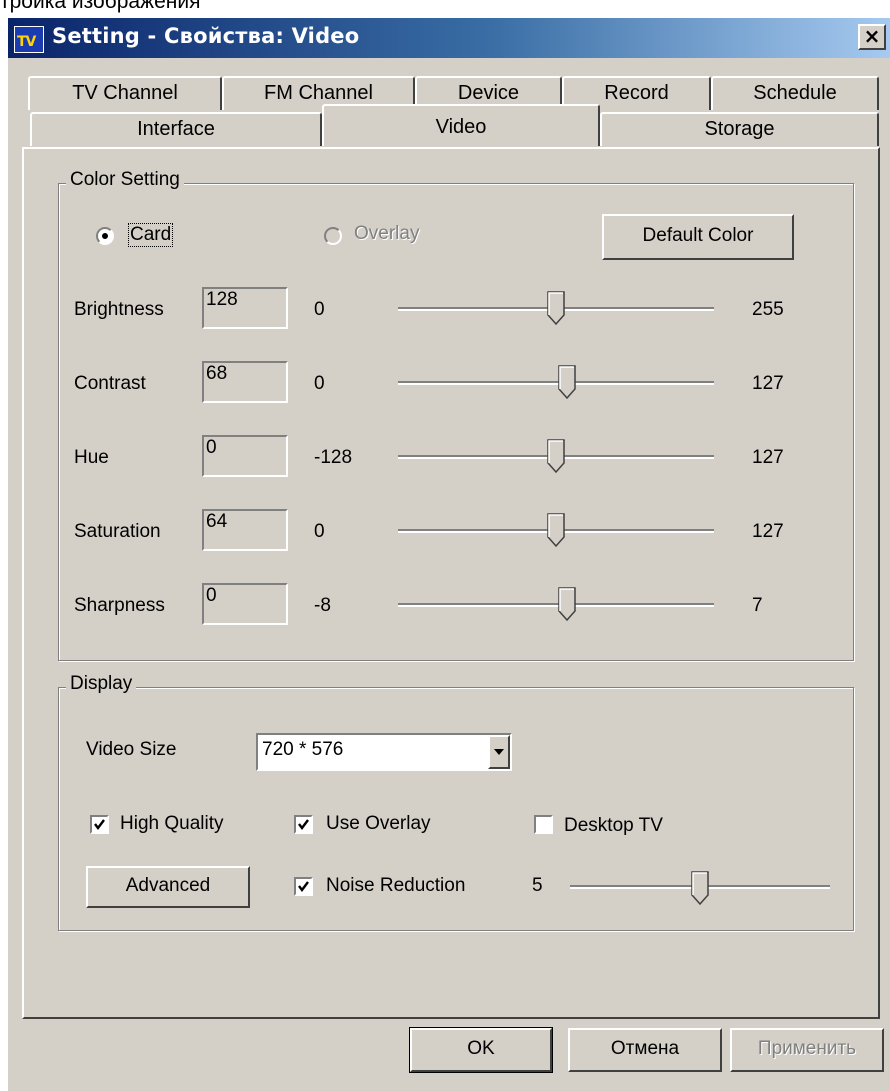  I want to click on tv-app-icon: TV, so click(29, 39).